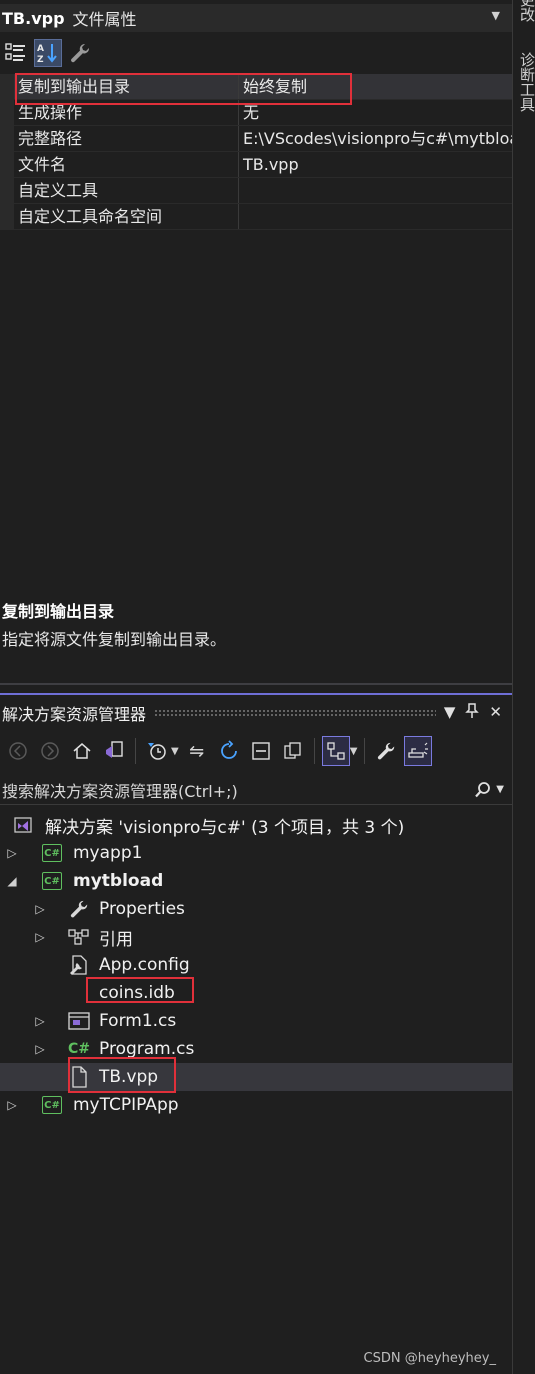 The width and height of the screenshot is (535, 1374). Describe the element at coordinates (118, 881) in the screenshot. I see `tree-item-label: mytbload` at that location.